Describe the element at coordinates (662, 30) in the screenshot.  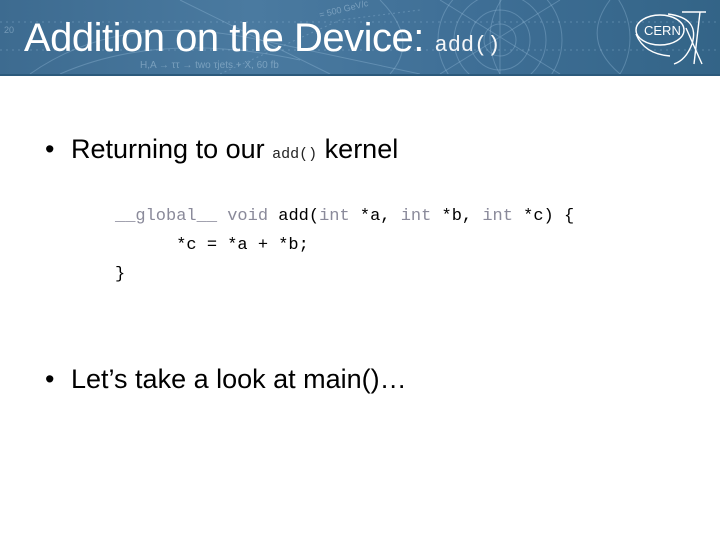
I see `cern-logo-text: CERN` at that location.